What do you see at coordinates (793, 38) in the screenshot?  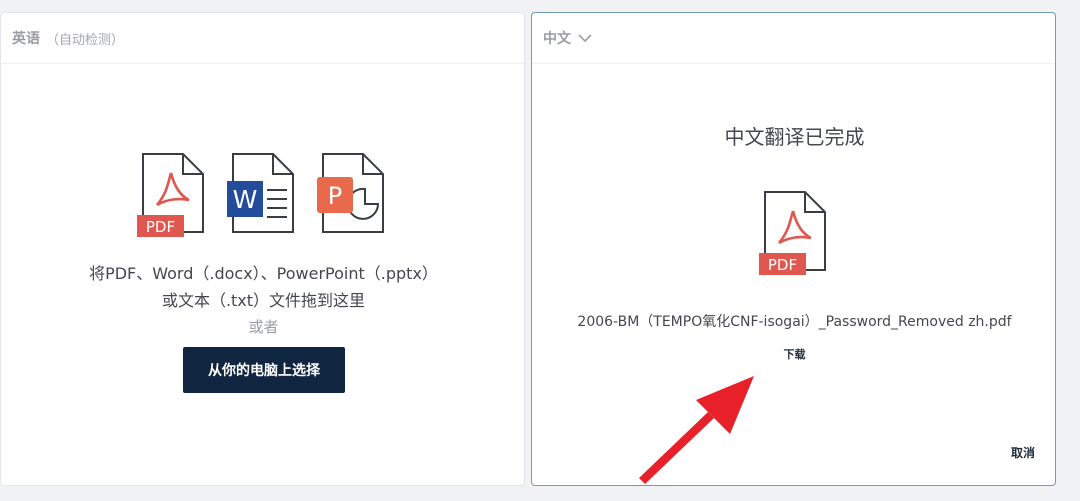 I see `target-panel-header: 中文` at bounding box center [793, 38].